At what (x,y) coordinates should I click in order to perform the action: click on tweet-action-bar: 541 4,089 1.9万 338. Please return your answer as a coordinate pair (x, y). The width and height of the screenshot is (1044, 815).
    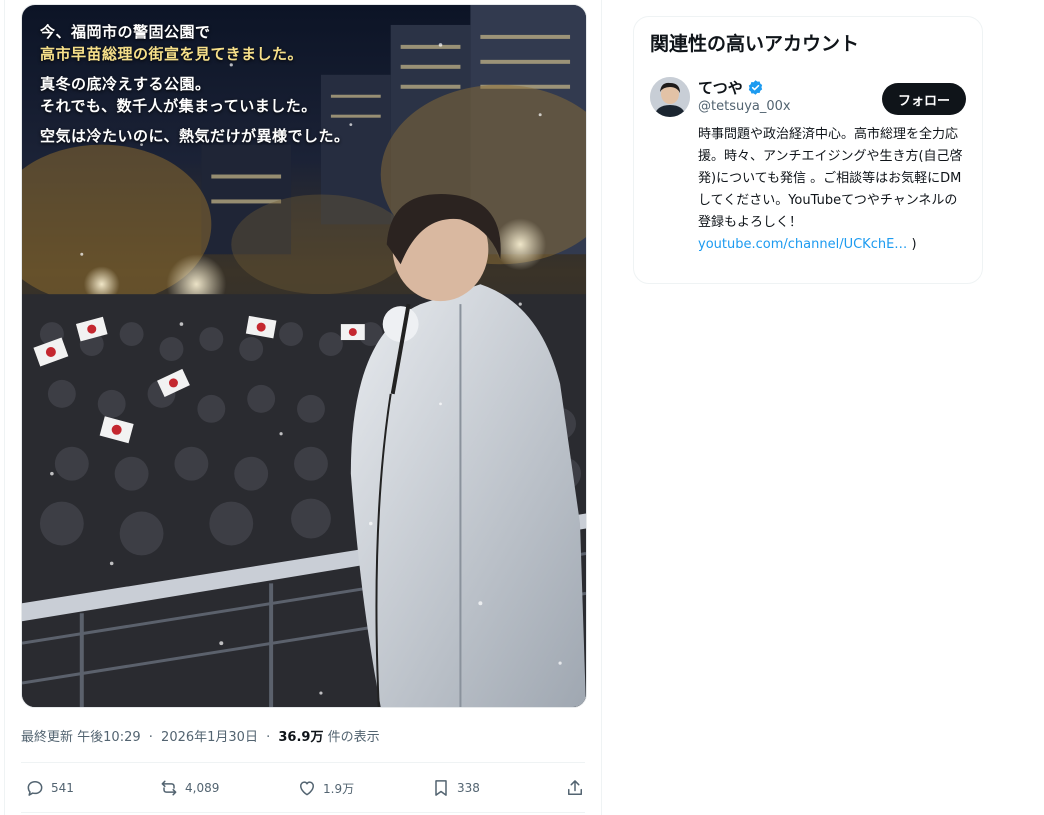
    Looking at the image, I should click on (304, 788).